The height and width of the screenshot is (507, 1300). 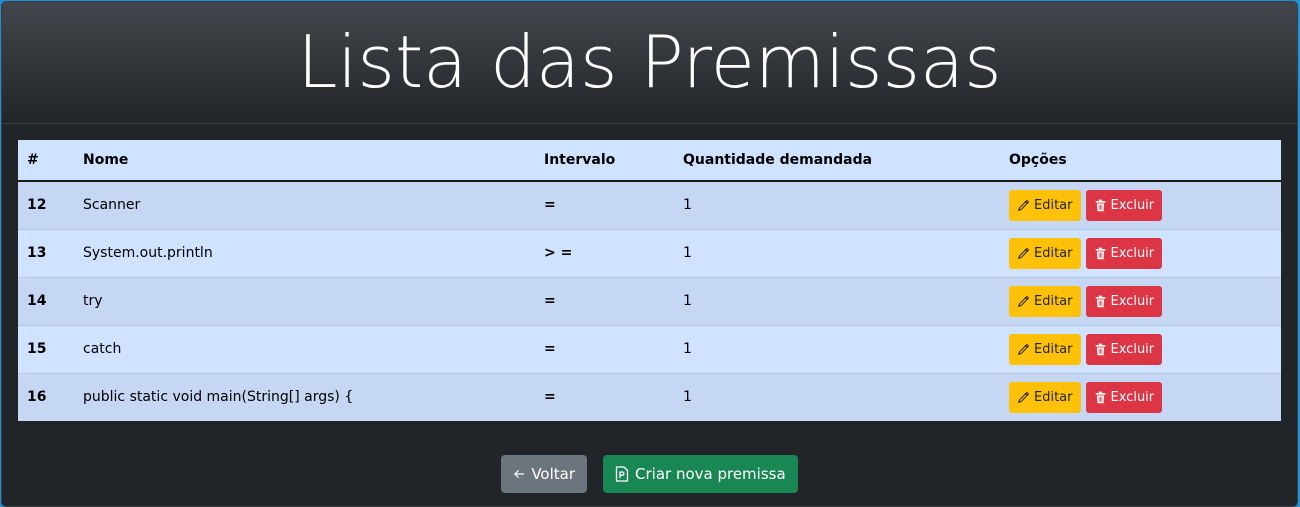 I want to click on footer-actions: Voltar Criar nova premissa, so click(x=649, y=474).